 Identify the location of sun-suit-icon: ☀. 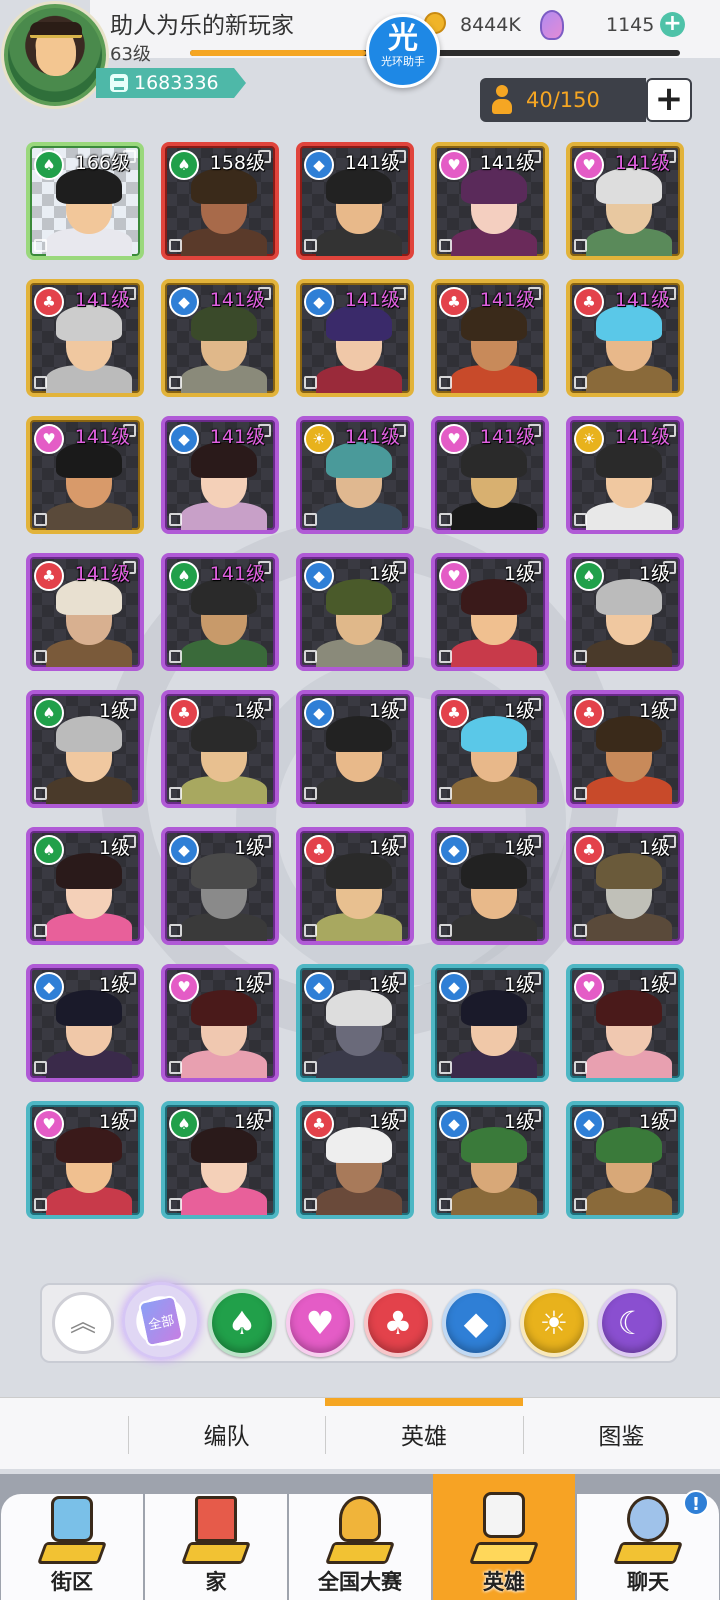
(589, 439).